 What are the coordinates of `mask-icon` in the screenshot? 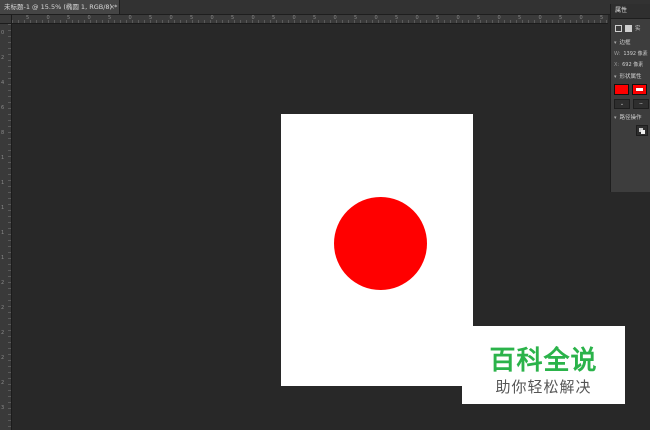 It's located at (628, 28).